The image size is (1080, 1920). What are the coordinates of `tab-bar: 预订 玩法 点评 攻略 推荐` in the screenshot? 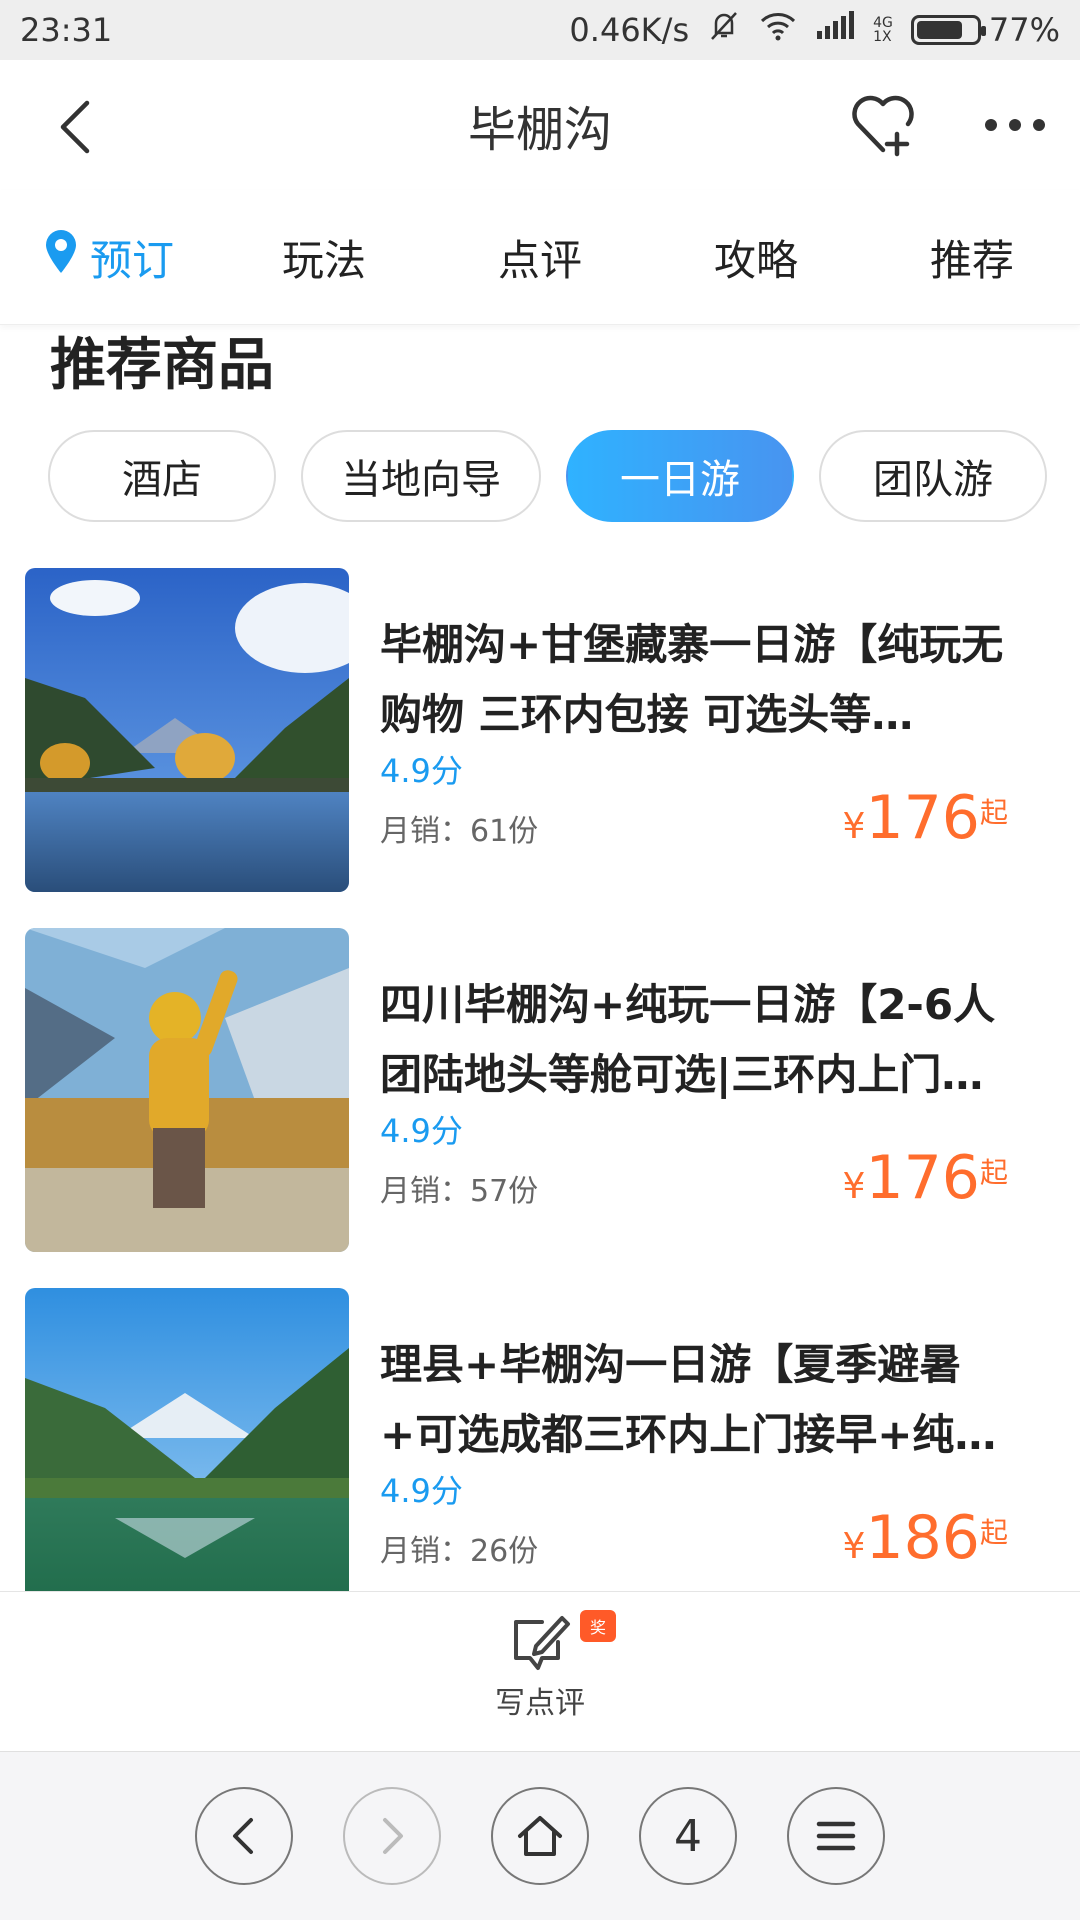 It's located at (540, 257).